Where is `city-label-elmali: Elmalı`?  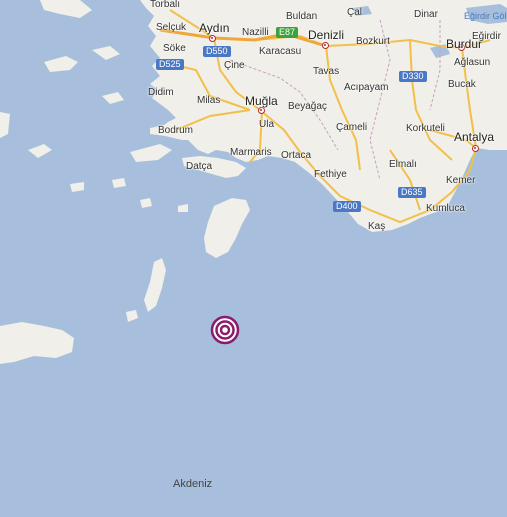
city-label-elmali: Elmalı is located at coordinates (403, 165).